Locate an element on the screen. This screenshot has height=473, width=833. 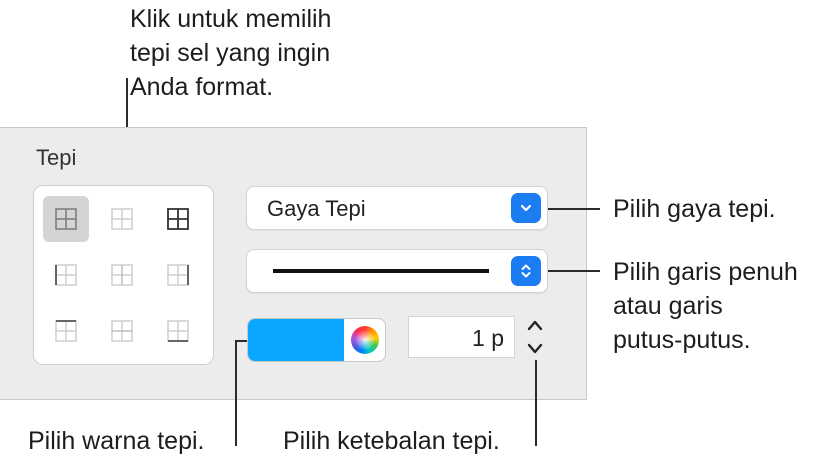
outside-borders-button is located at coordinates (178, 219).